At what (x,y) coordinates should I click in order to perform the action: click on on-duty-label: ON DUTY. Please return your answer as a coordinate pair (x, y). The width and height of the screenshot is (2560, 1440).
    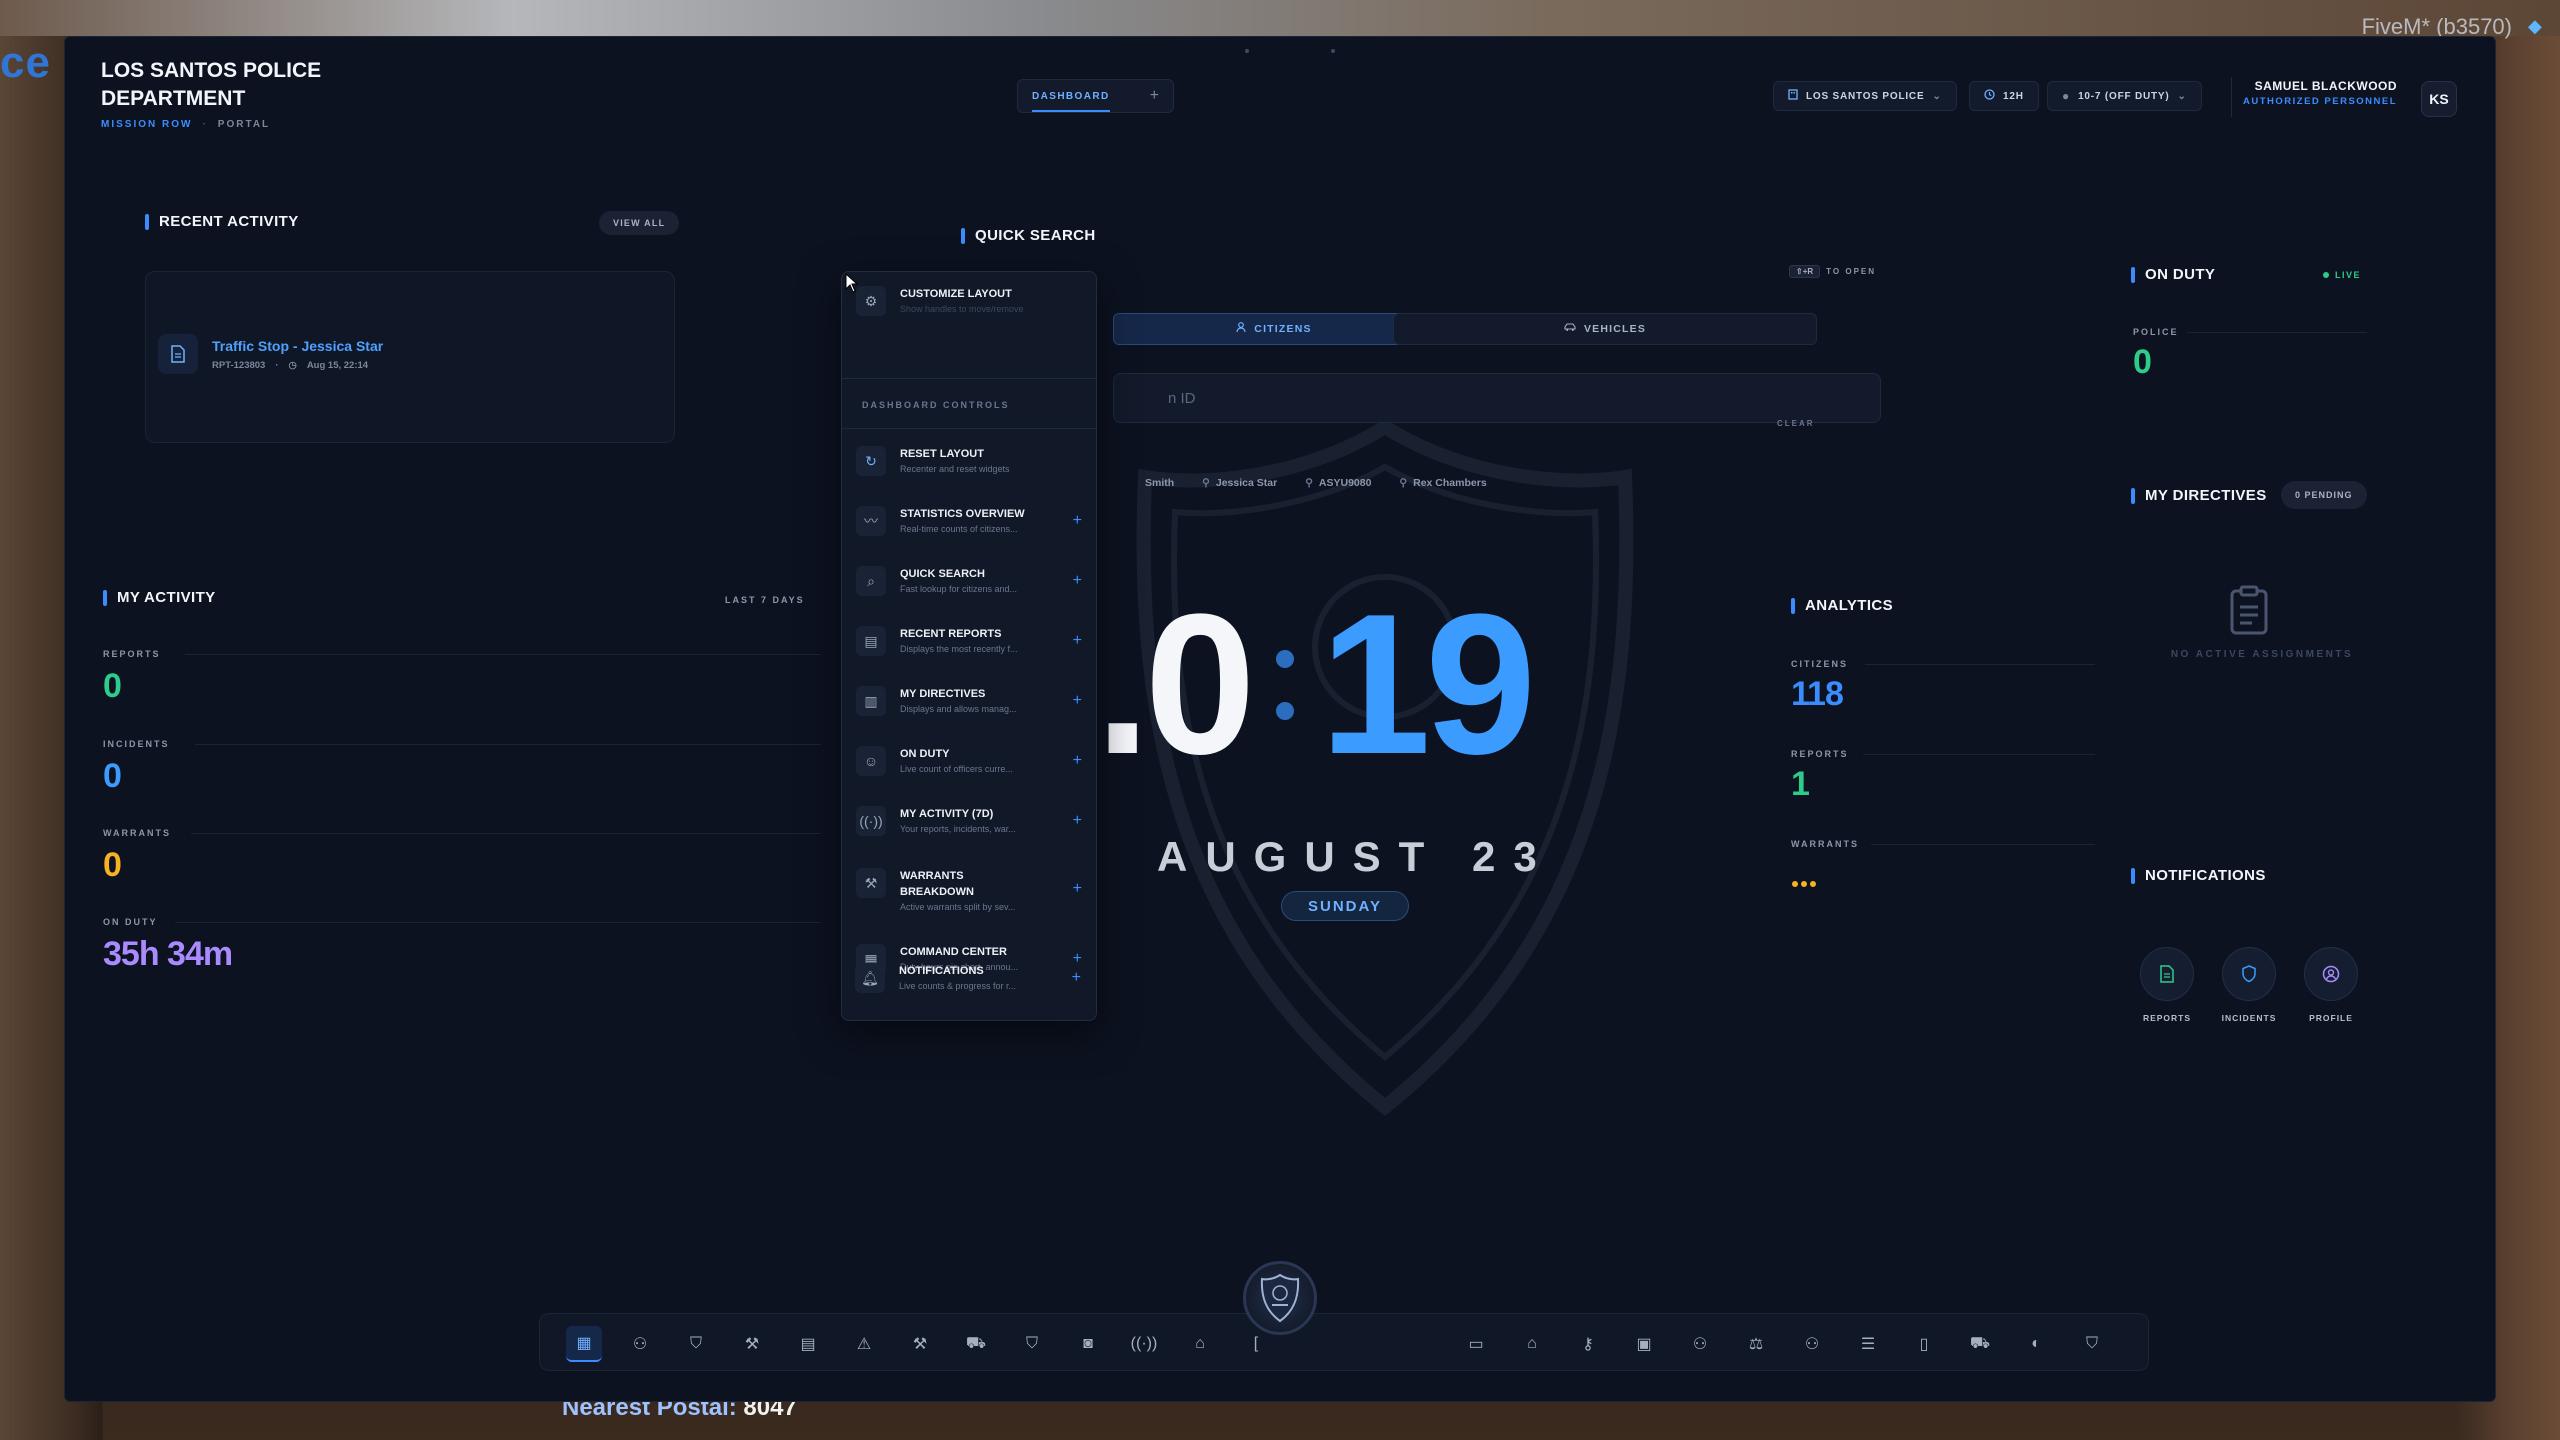
    Looking at the image, I should click on (130, 922).